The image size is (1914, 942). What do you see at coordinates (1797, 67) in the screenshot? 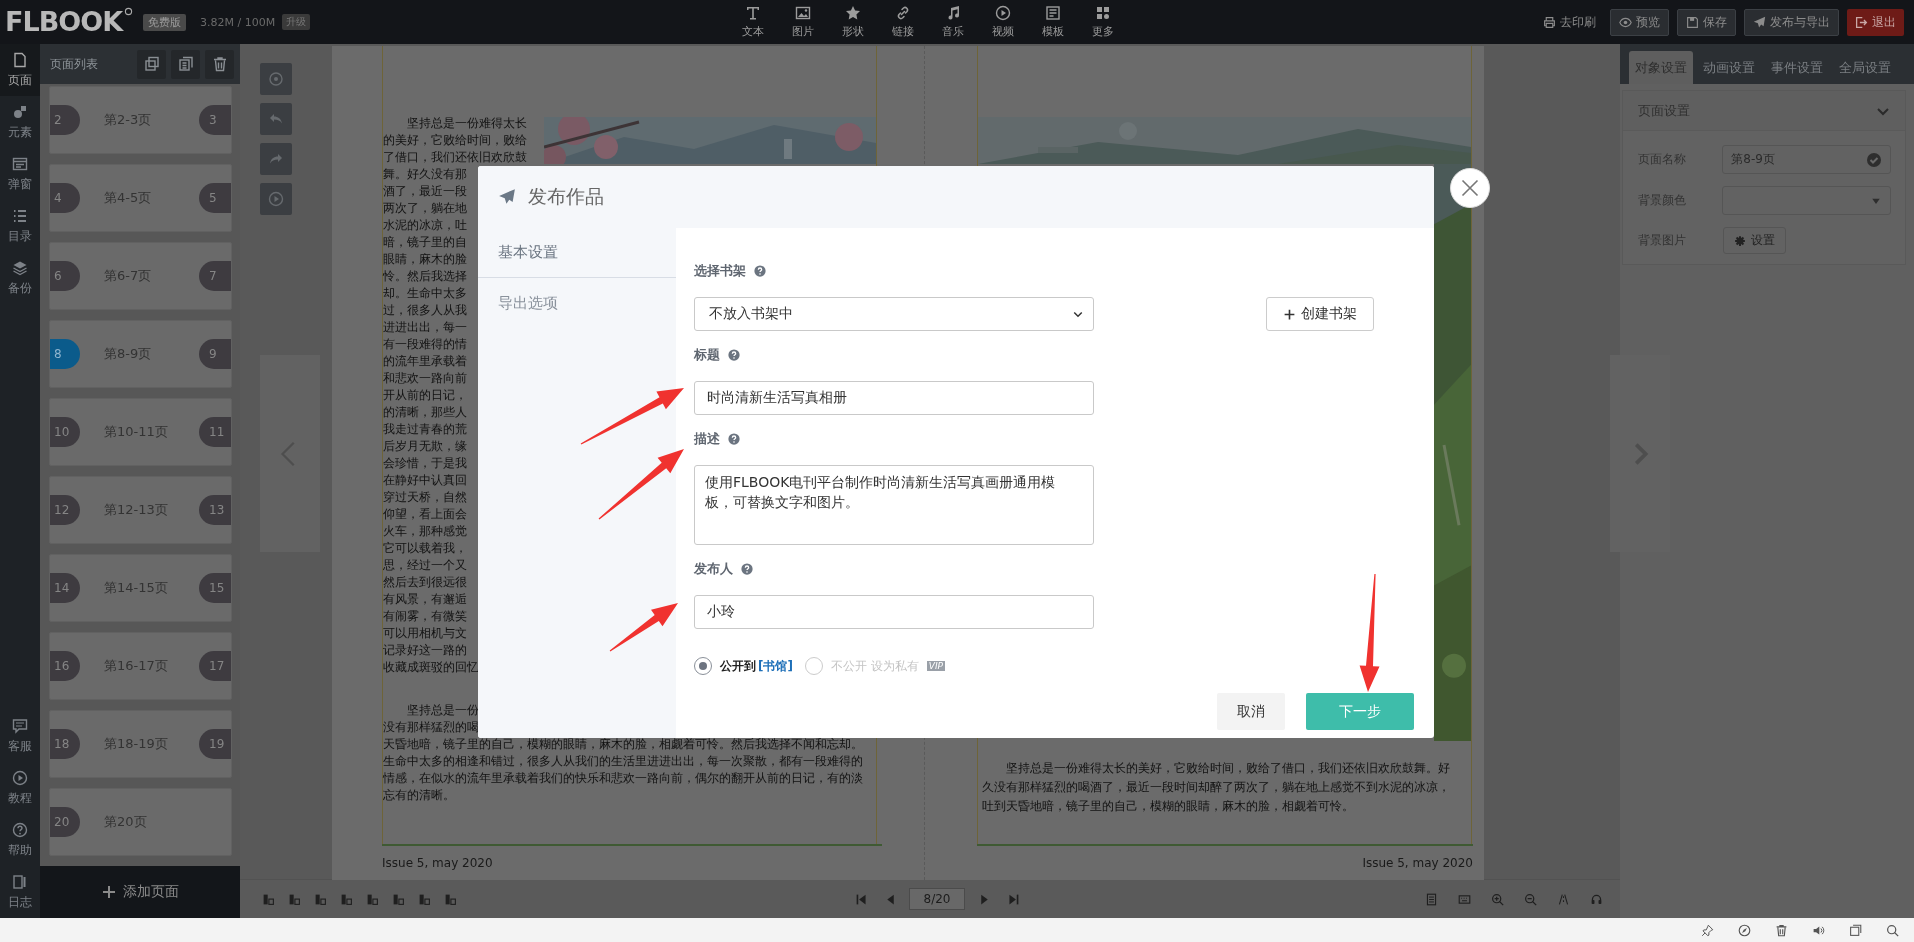
I see `settings-tab: 事件设置` at bounding box center [1797, 67].